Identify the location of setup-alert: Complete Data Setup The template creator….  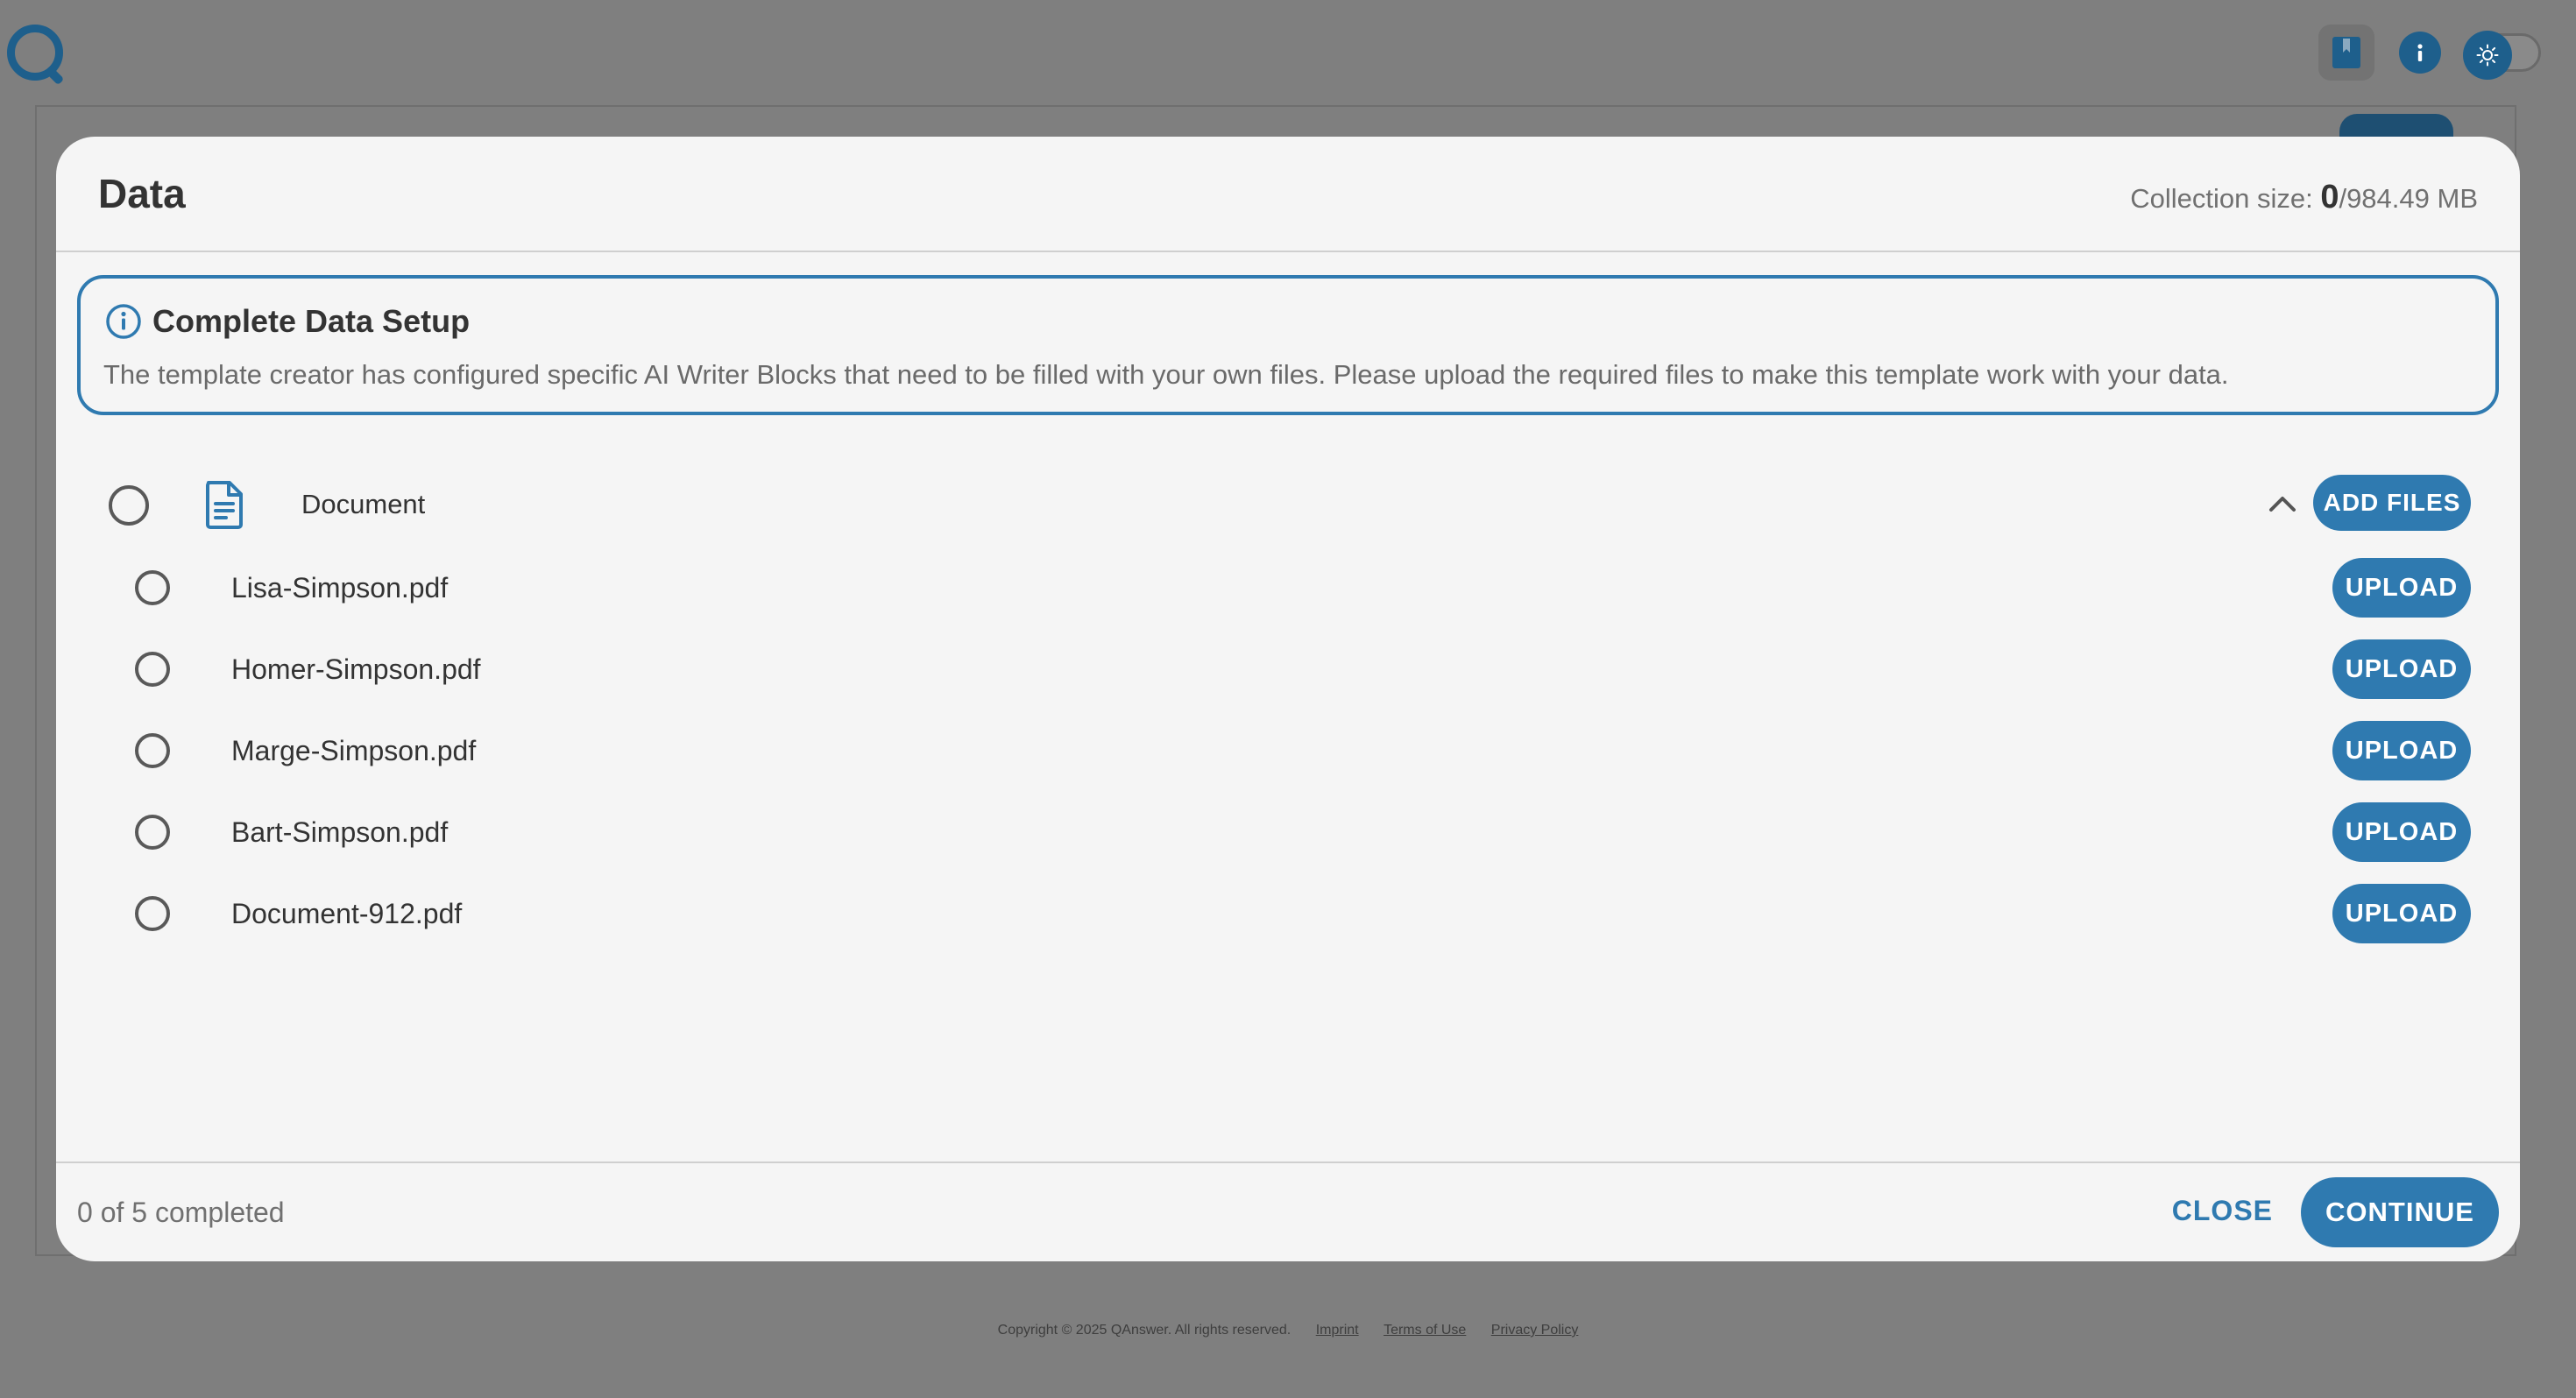
(1288, 345).